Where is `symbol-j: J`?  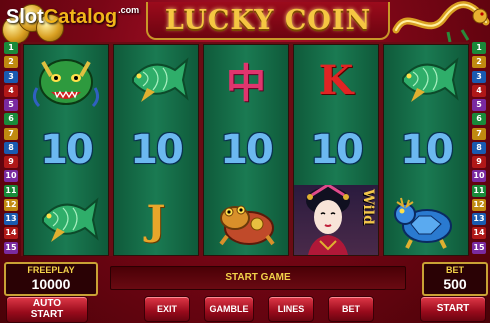
symbol-j: J is located at coordinates (156, 220).